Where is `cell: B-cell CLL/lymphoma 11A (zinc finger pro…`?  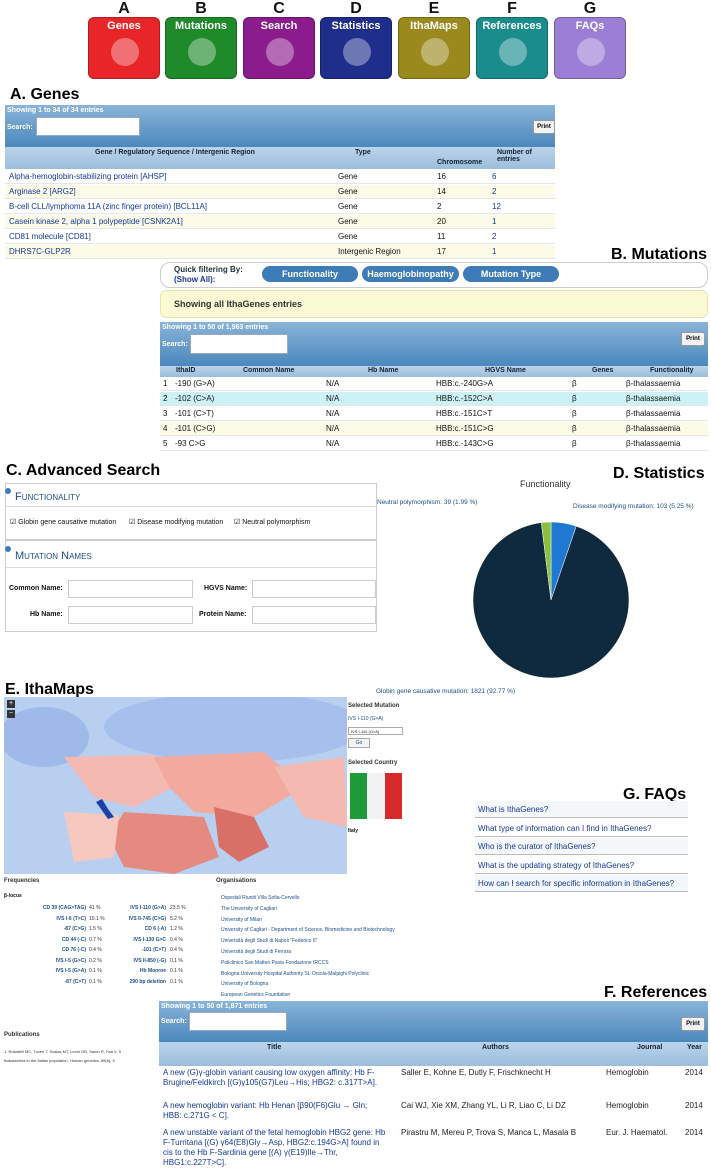
cell: B-cell CLL/lymphoma 11A (zinc finger pro… is located at coordinates (108, 207).